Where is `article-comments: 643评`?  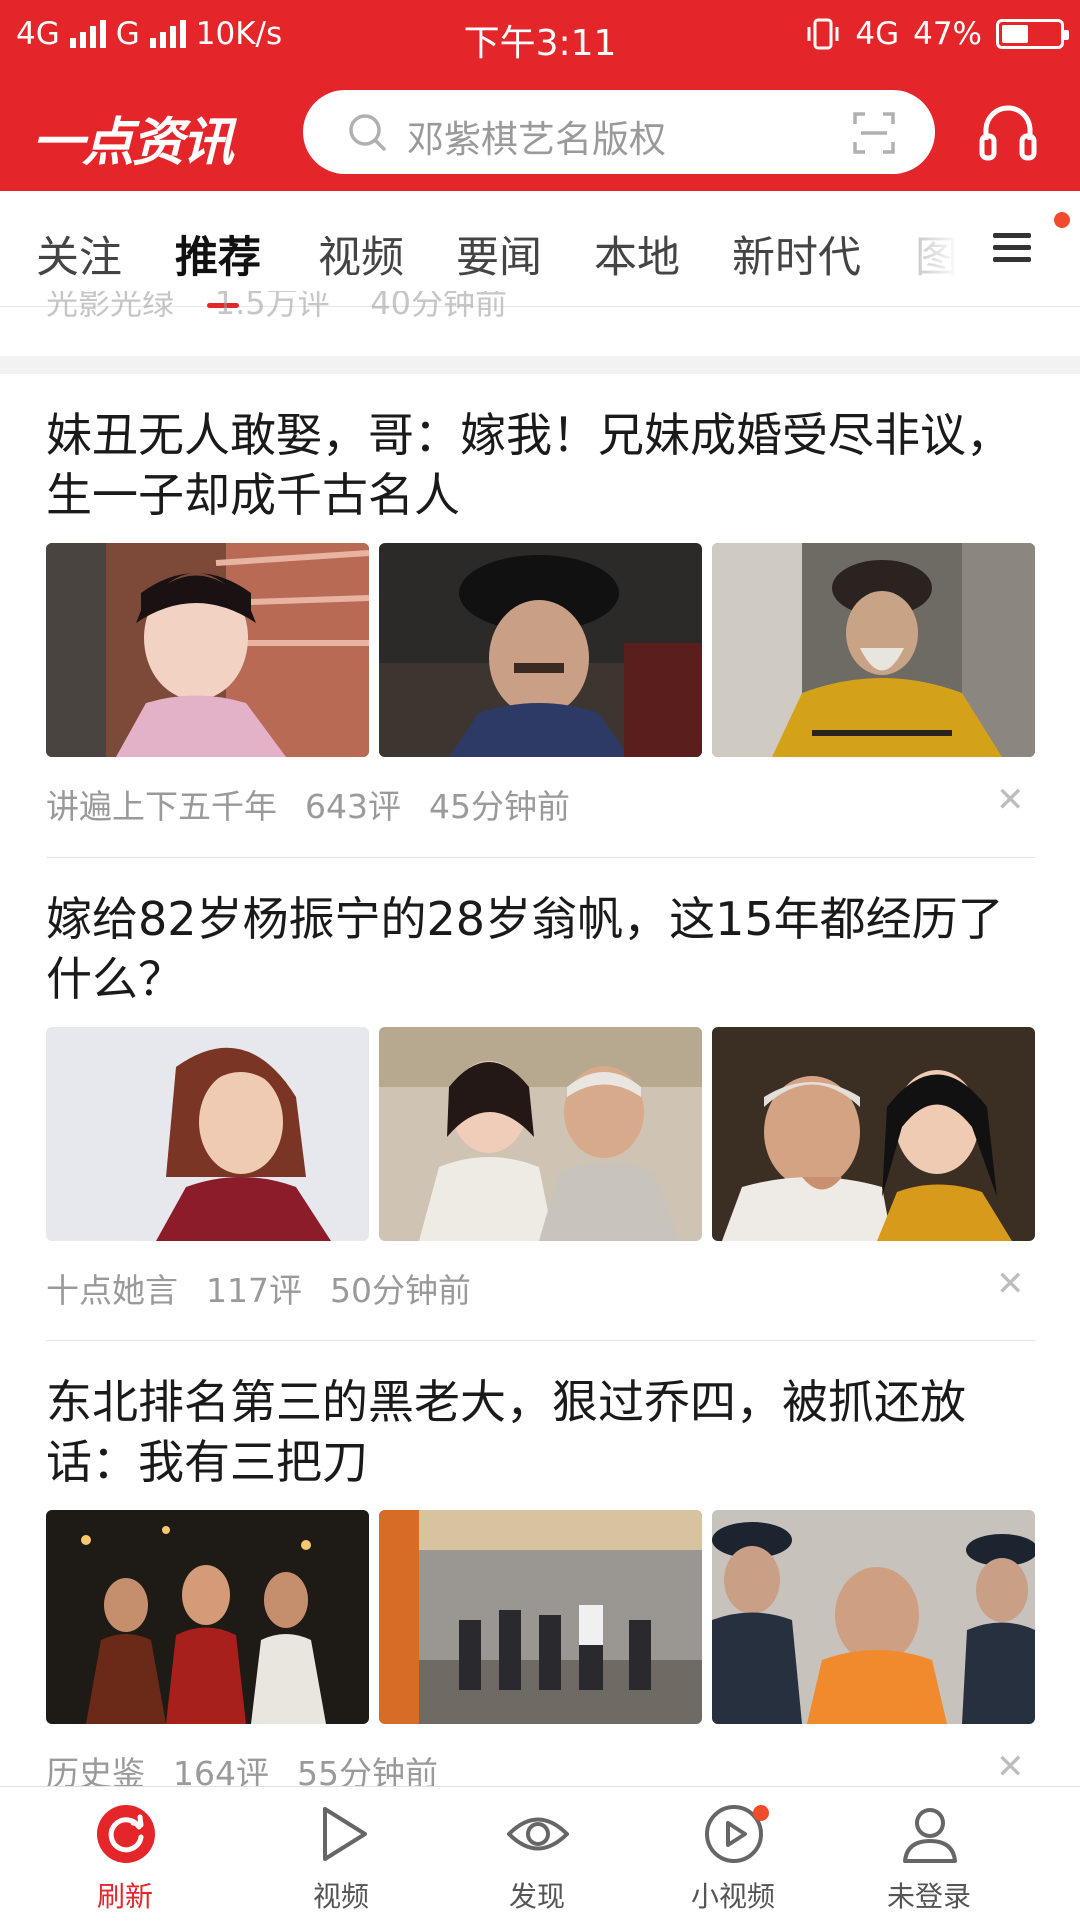
article-comments: 643评 is located at coordinates (353, 806).